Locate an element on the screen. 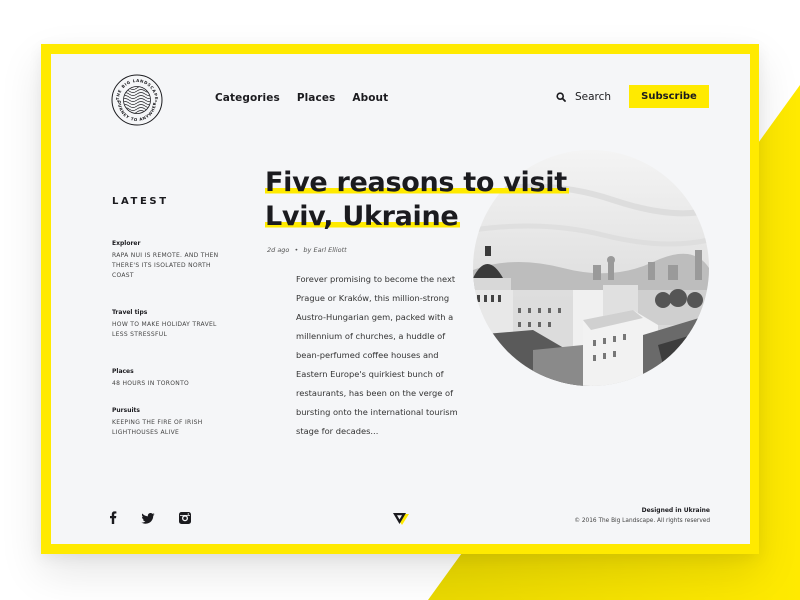  headline-line-2: Lviv, Ukraine is located at coordinates (363, 216).